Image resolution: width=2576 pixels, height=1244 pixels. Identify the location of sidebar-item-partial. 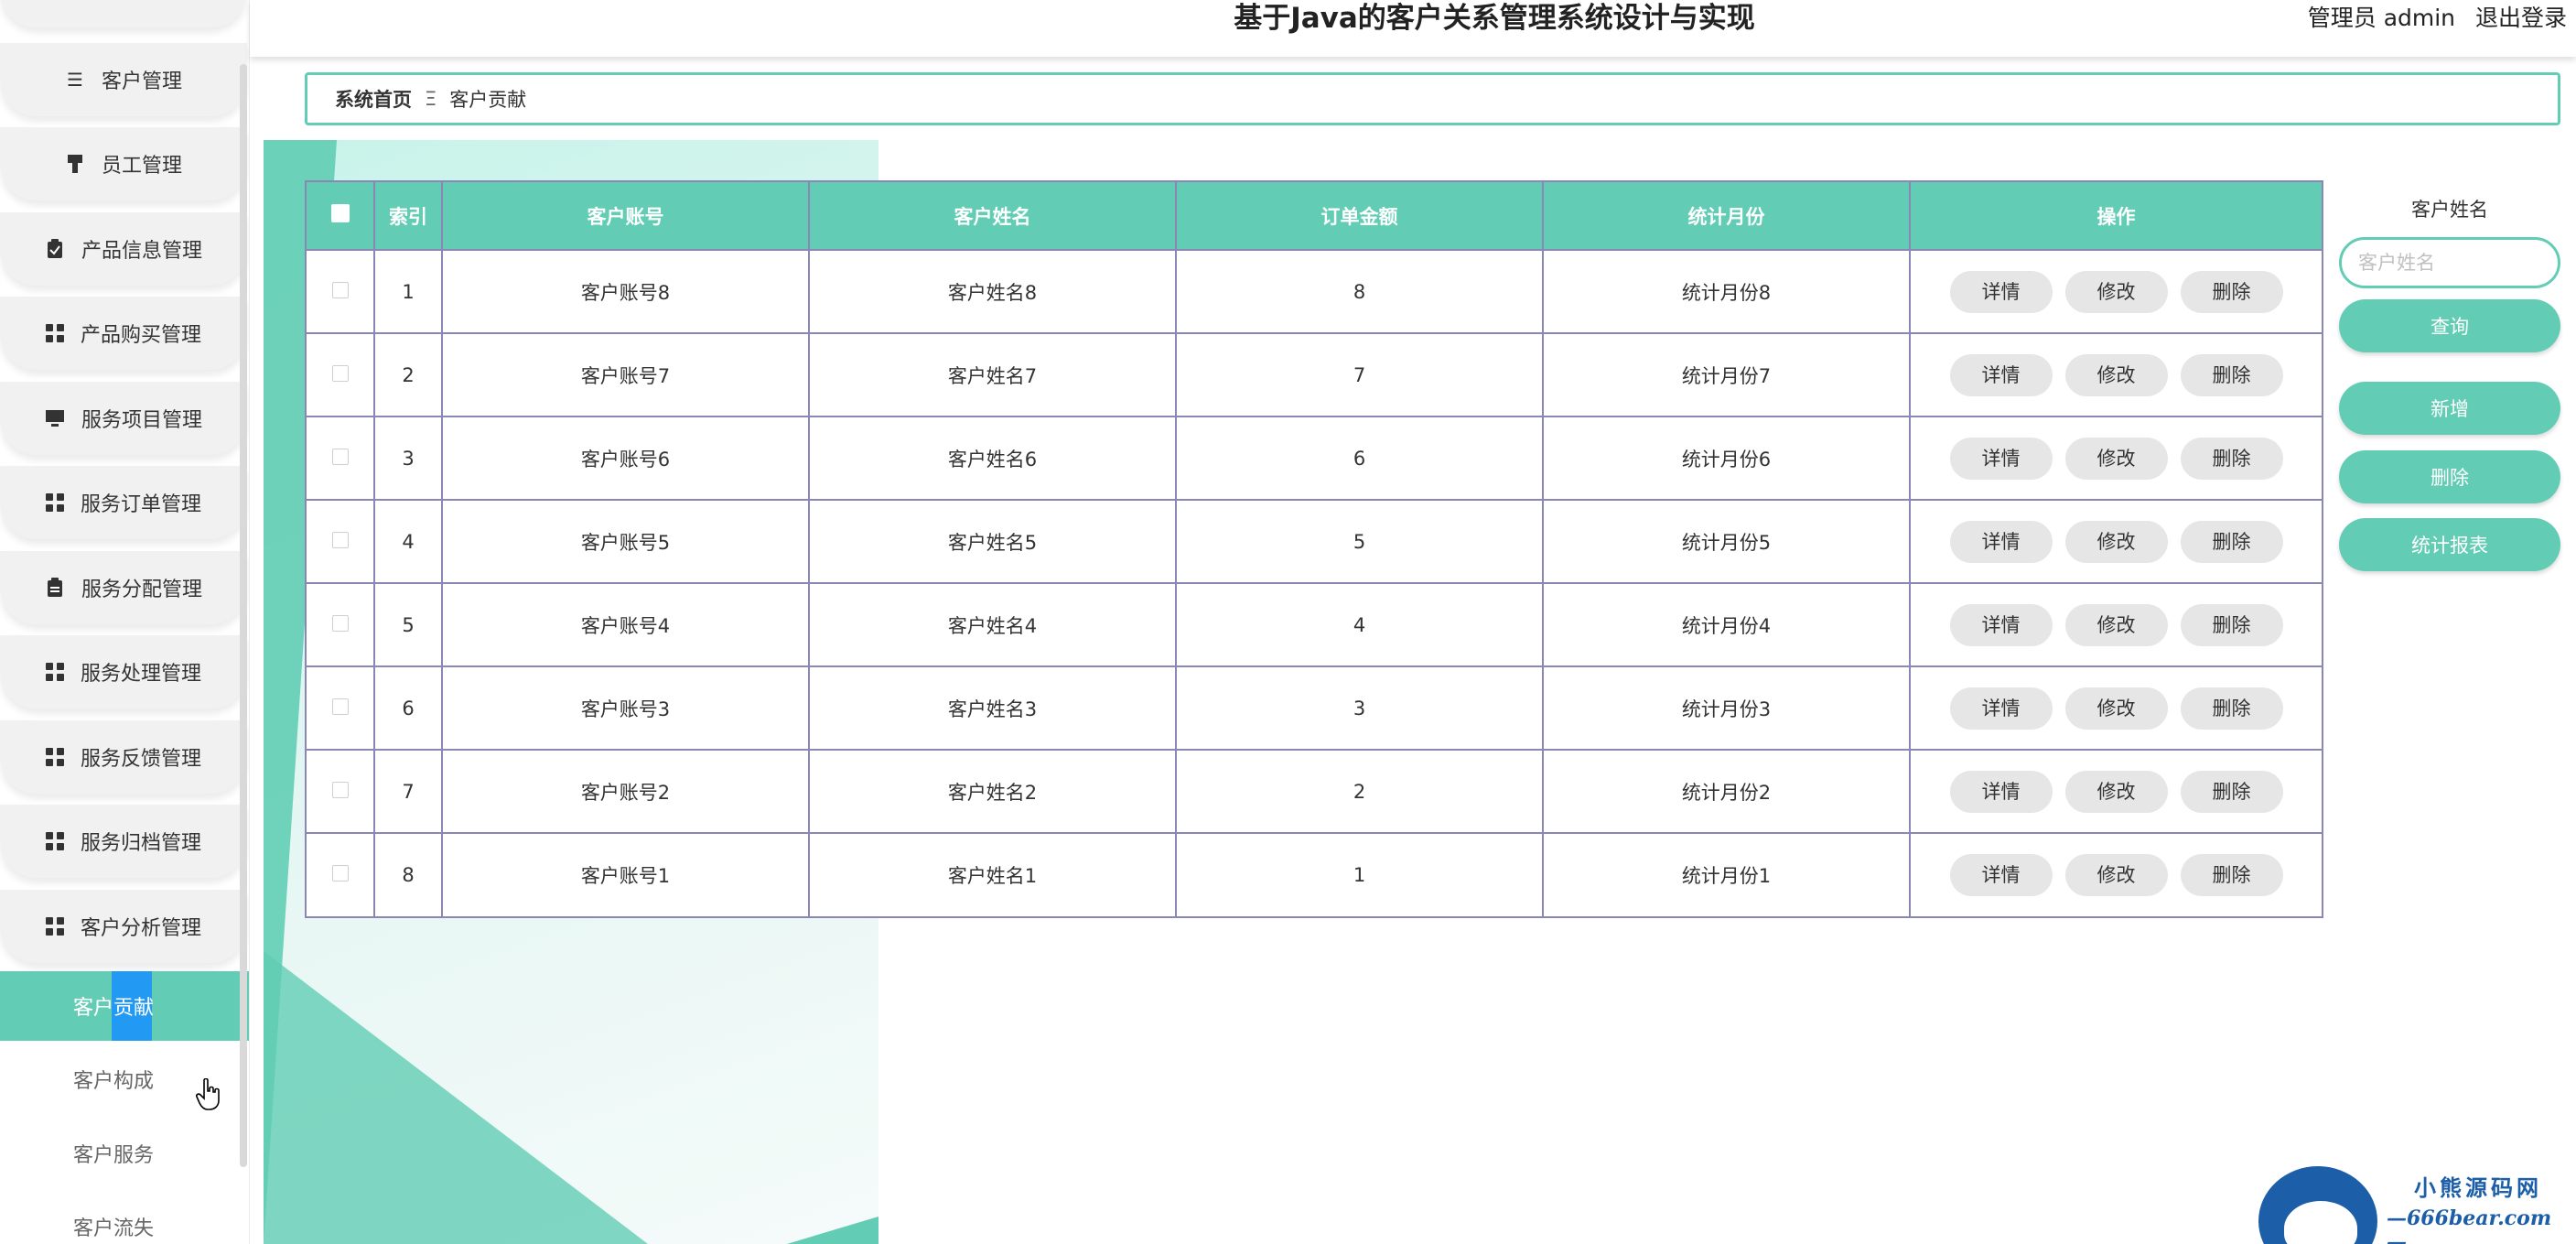
(123, 13).